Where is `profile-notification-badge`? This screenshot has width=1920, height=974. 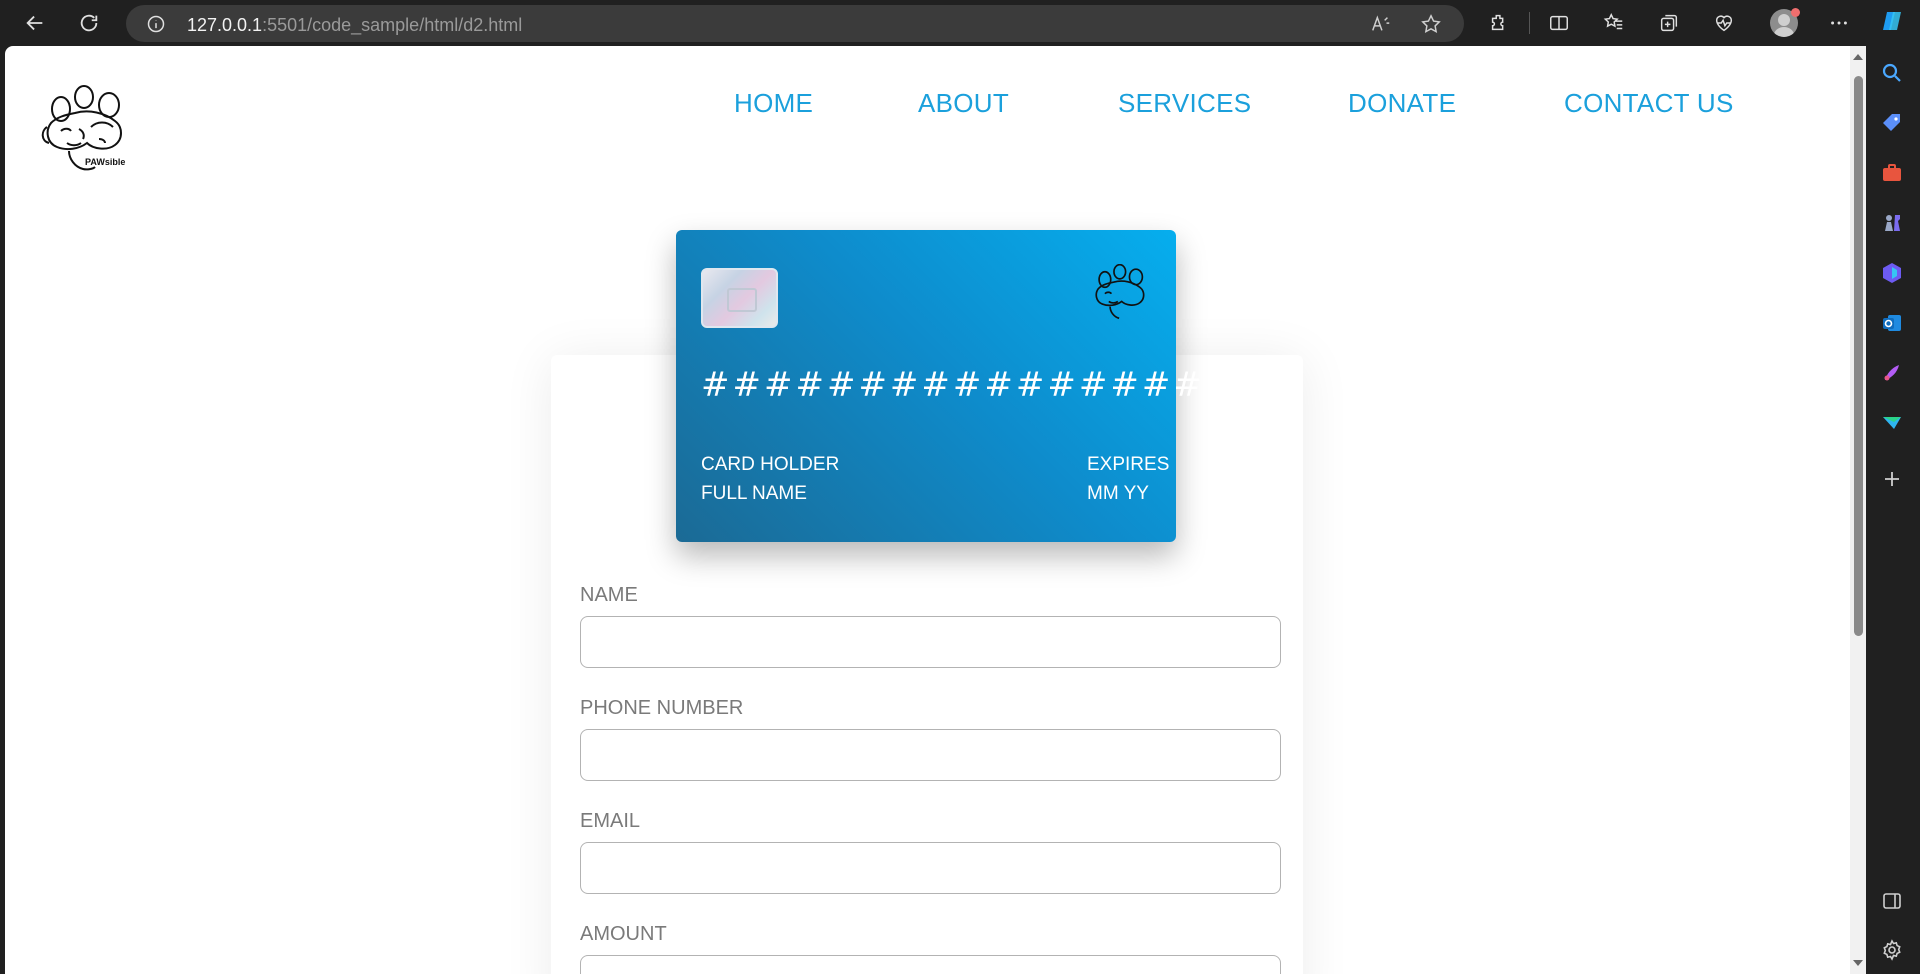 profile-notification-badge is located at coordinates (1795, 12).